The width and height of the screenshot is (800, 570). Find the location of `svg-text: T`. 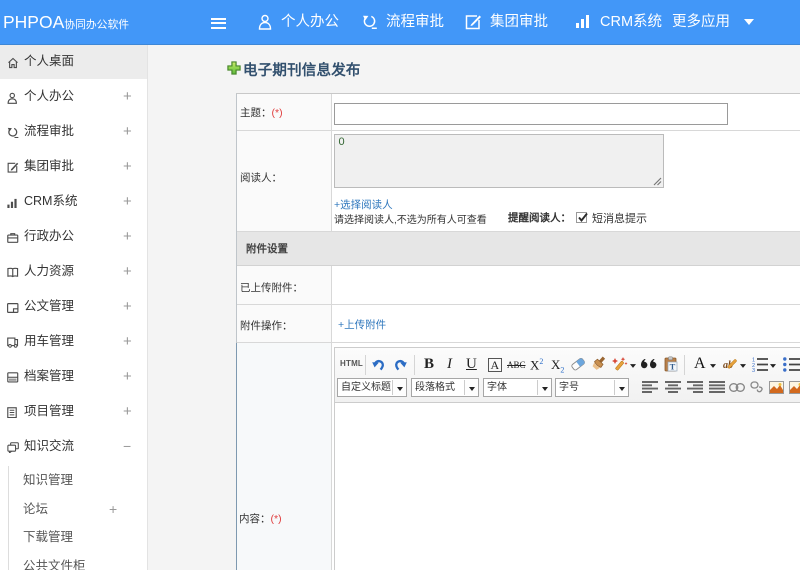

svg-text: T is located at coordinates (673, 367).